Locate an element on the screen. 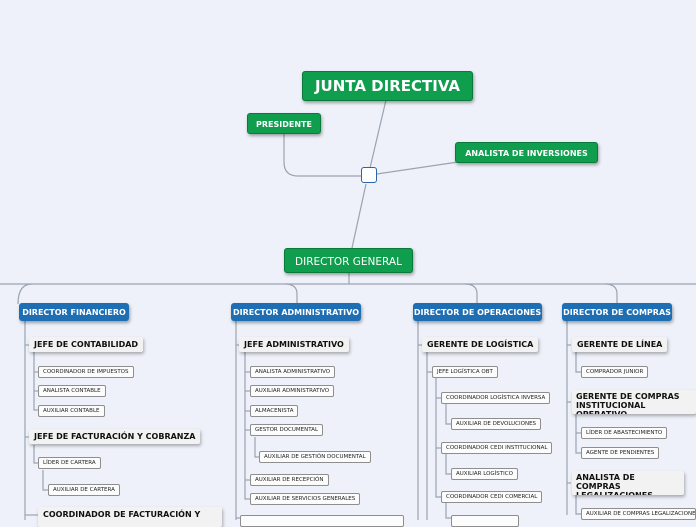  auxiliar-logistico: AUXILIAR LOGÍSTICO is located at coordinates (484, 474).